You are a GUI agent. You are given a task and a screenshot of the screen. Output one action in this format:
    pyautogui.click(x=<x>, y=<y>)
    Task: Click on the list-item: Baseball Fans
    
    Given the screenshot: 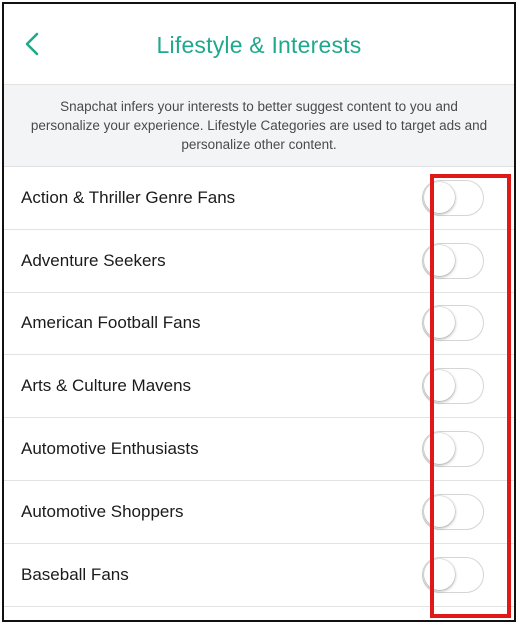 What is the action you would take?
    pyautogui.click(x=259, y=575)
    